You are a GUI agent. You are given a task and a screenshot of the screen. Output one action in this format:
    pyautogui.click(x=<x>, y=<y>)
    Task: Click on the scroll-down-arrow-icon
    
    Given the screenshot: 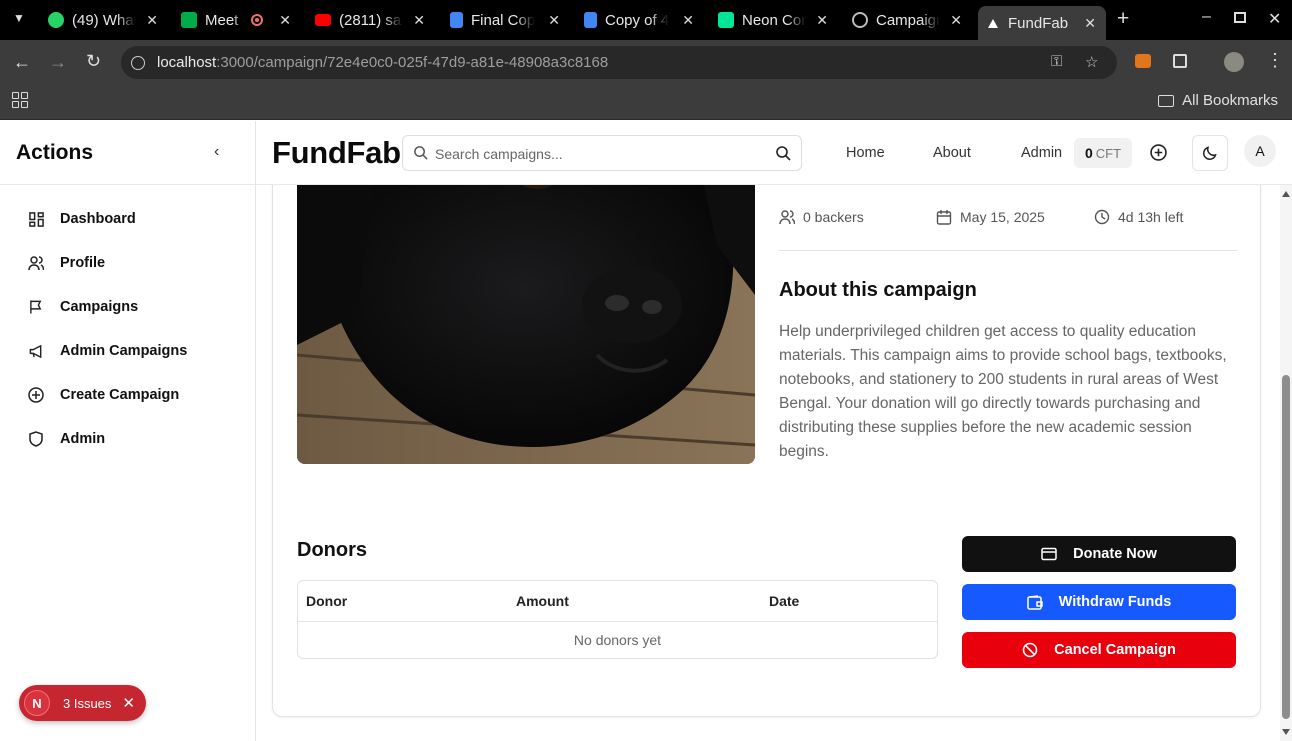 What is the action you would take?
    pyautogui.click(x=1286, y=732)
    